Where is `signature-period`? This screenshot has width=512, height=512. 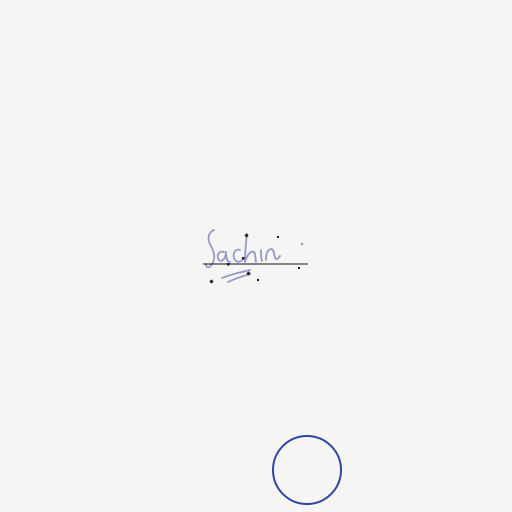
signature-period is located at coordinates (302, 244).